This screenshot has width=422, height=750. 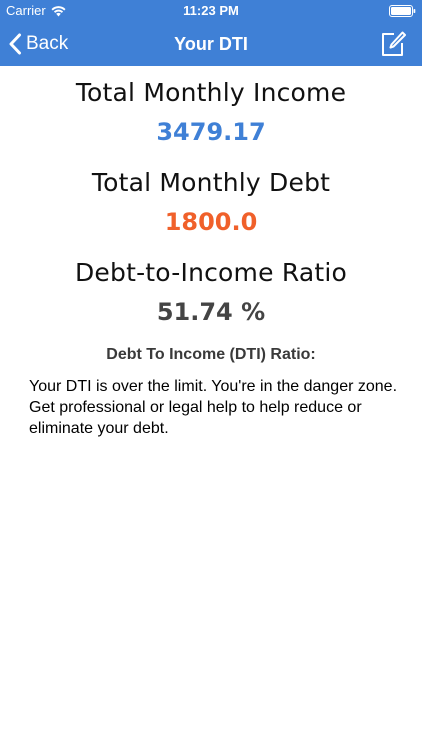 What do you see at coordinates (211, 132) in the screenshot?
I see `total-monthly-income-value: 3479.17` at bounding box center [211, 132].